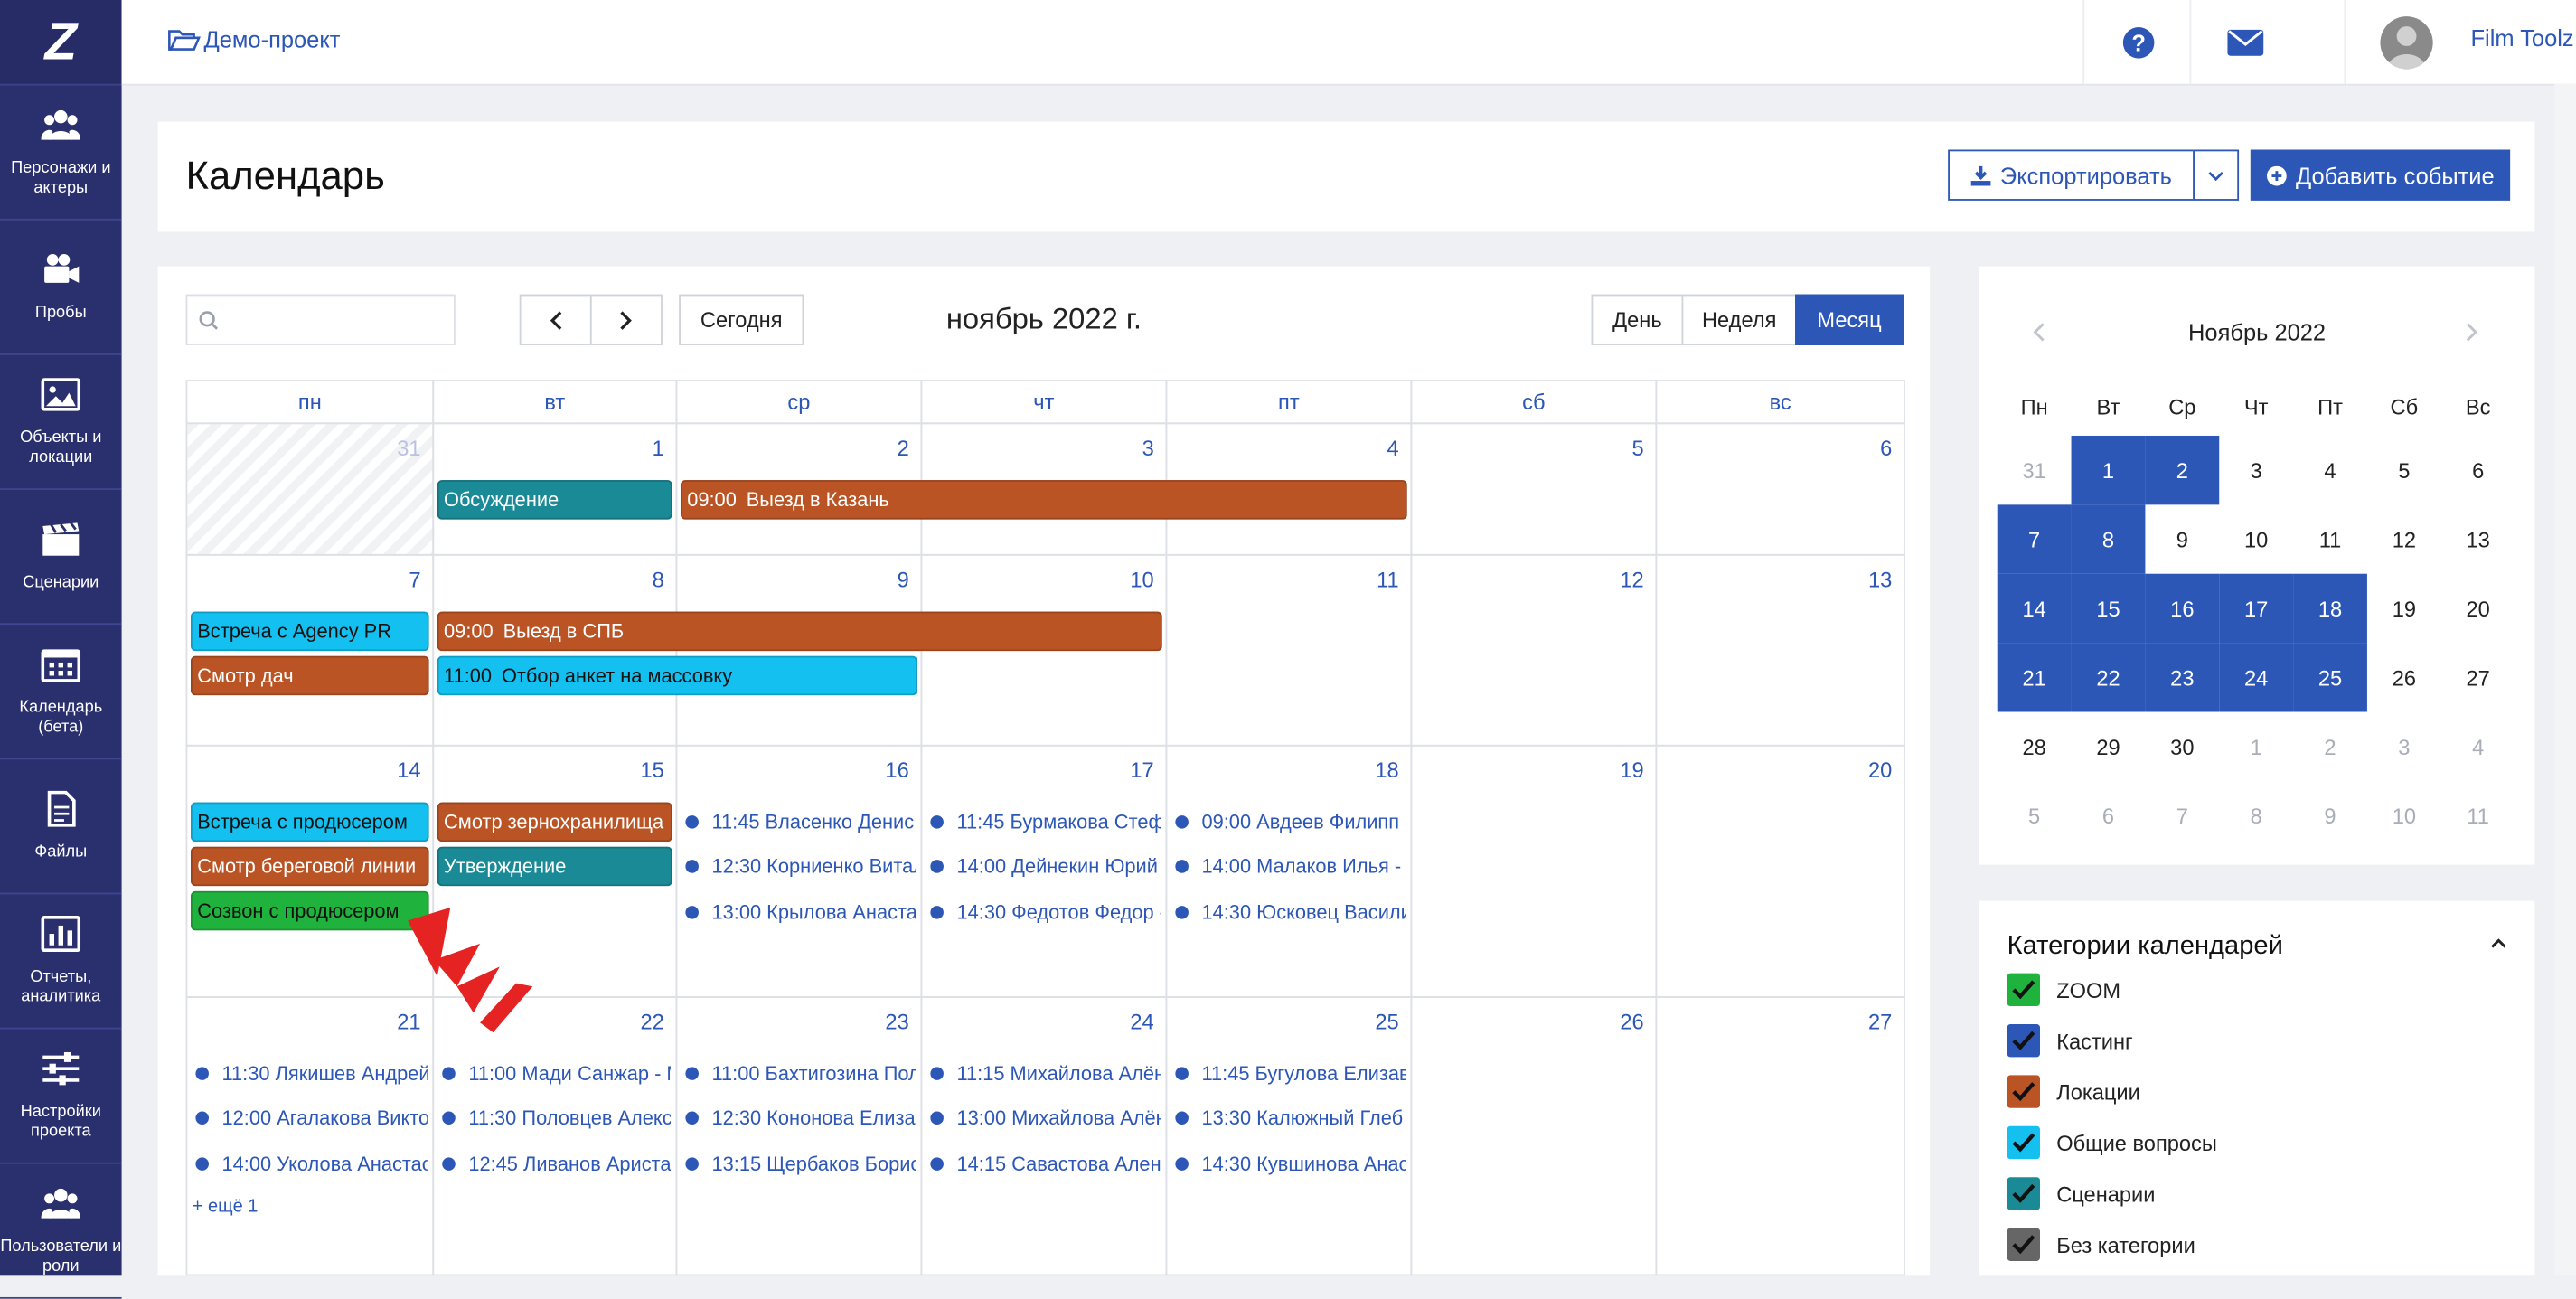 Image resolution: width=2576 pixels, height=1299 pixels. Describe the element at coordinates (2071, 175) in the screenshot. I see `export-button: Экспортировать` at that location.